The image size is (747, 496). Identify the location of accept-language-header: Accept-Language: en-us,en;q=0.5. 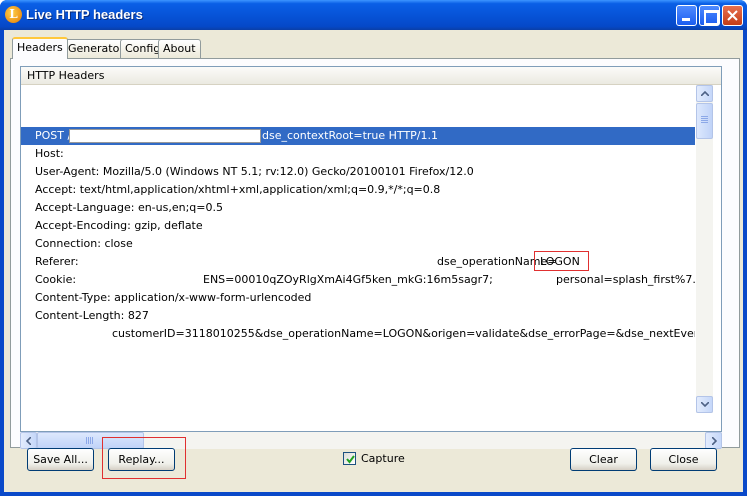
(129, 207).